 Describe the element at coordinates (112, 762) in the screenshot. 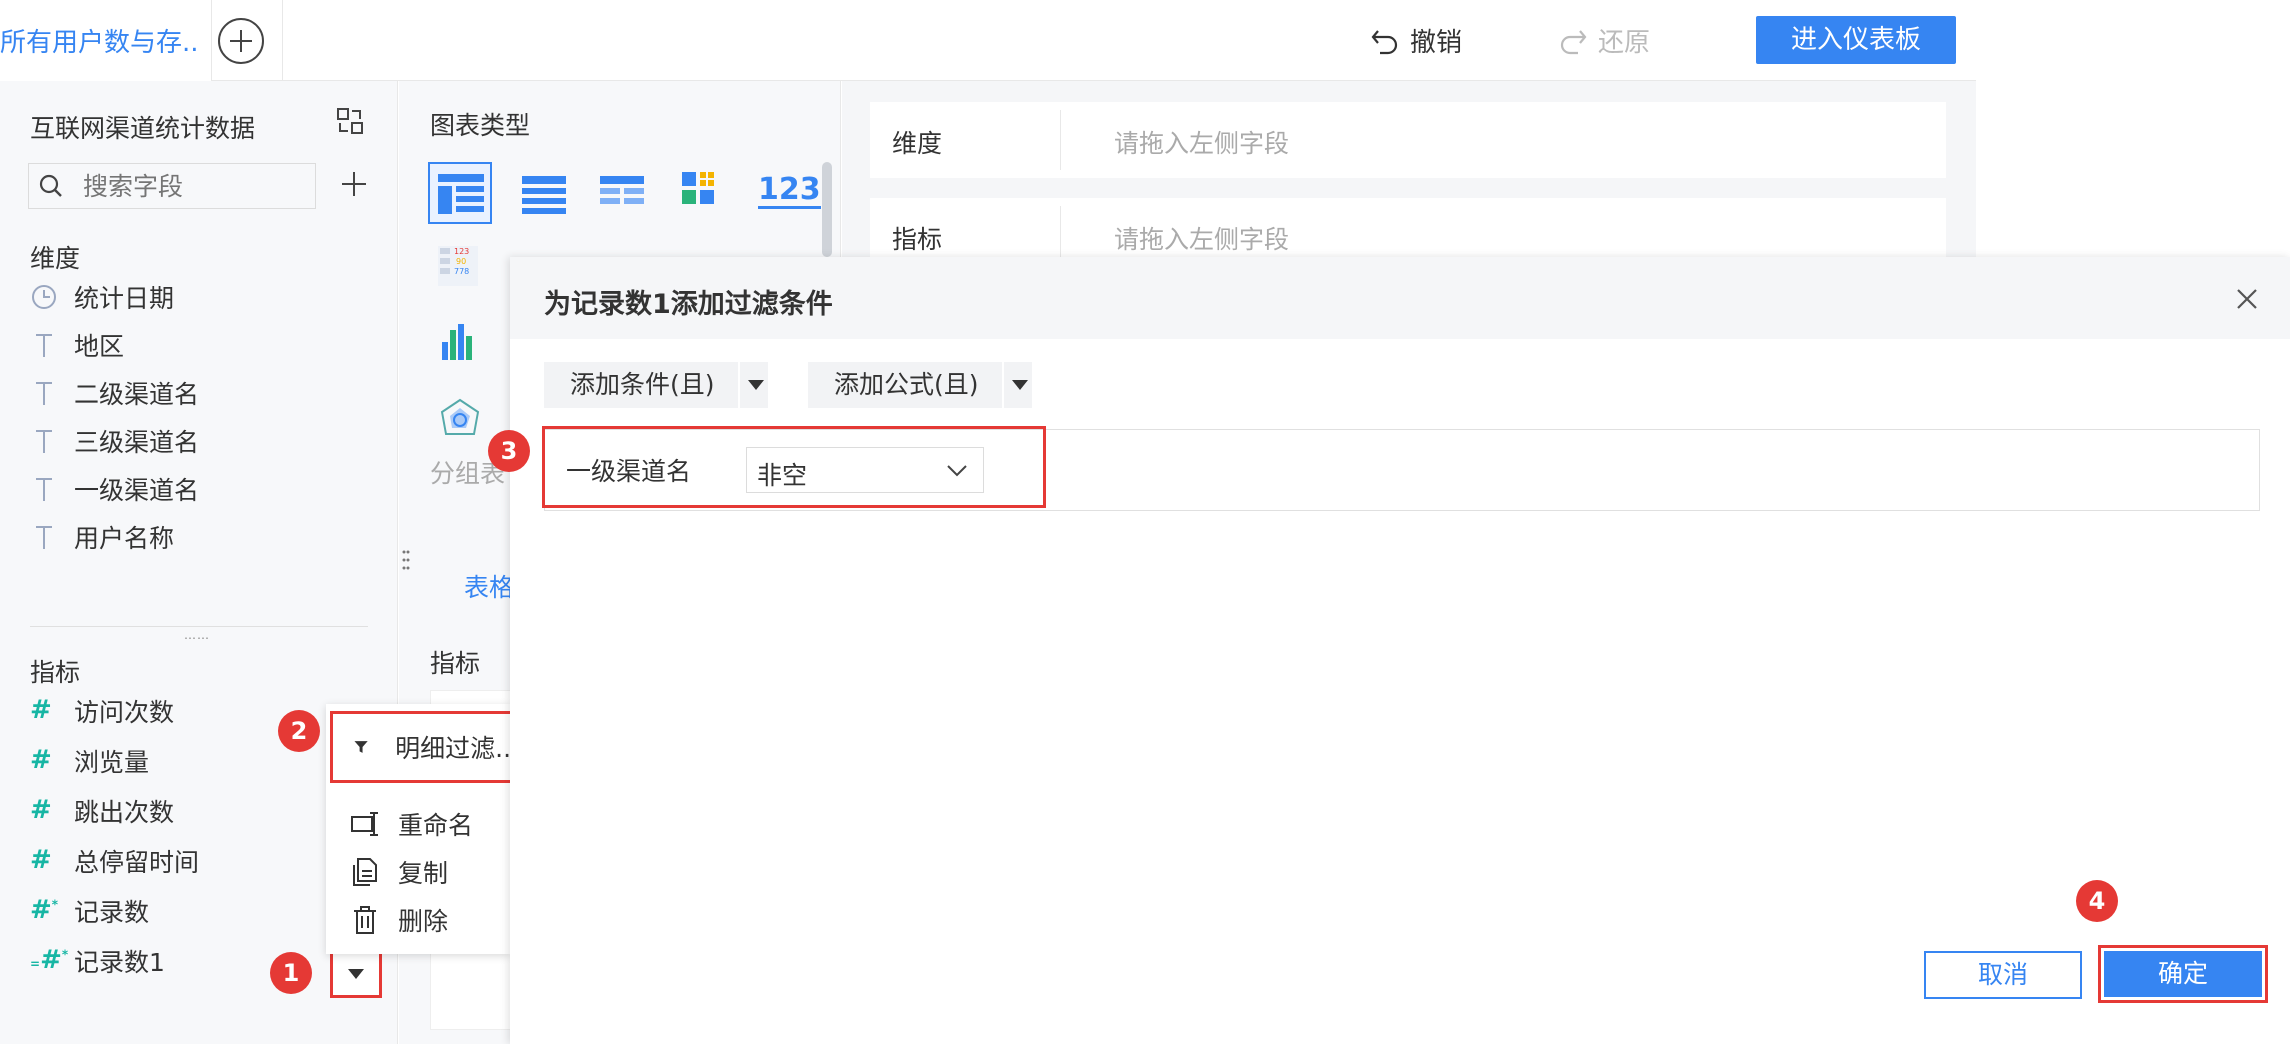

I see `field-label: 浏览量` at that location.